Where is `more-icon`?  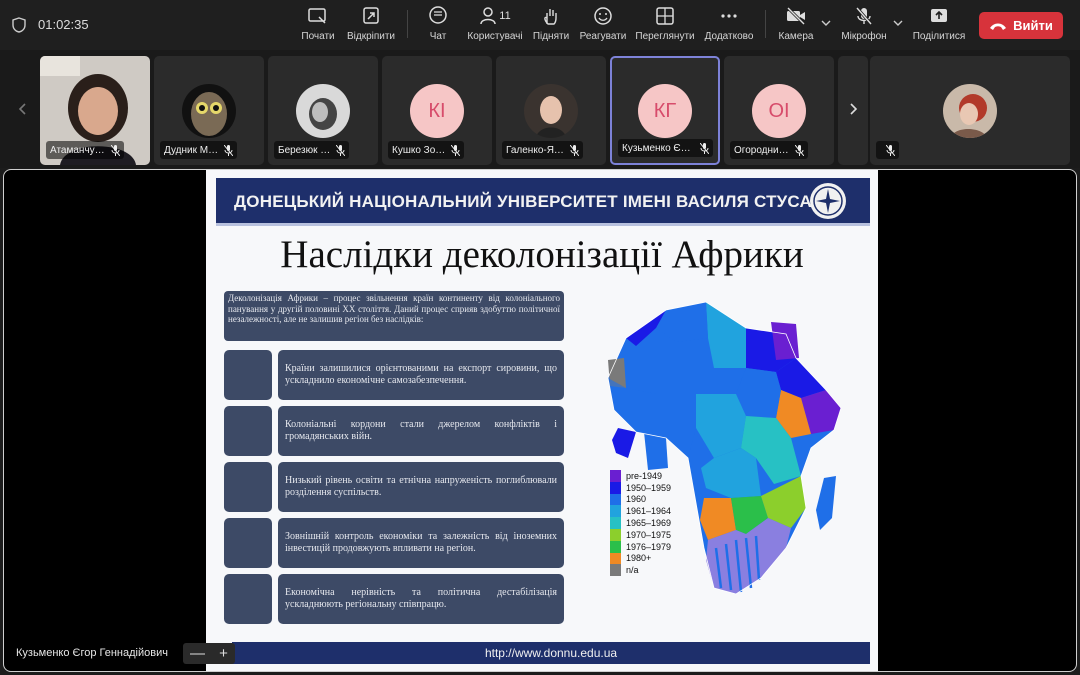
more-icon is located at coordinates (729, 16).